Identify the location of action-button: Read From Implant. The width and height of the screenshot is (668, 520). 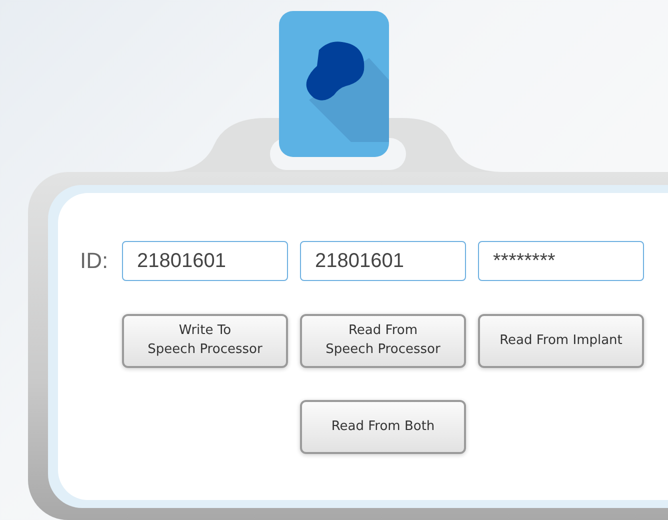
(561, 341).